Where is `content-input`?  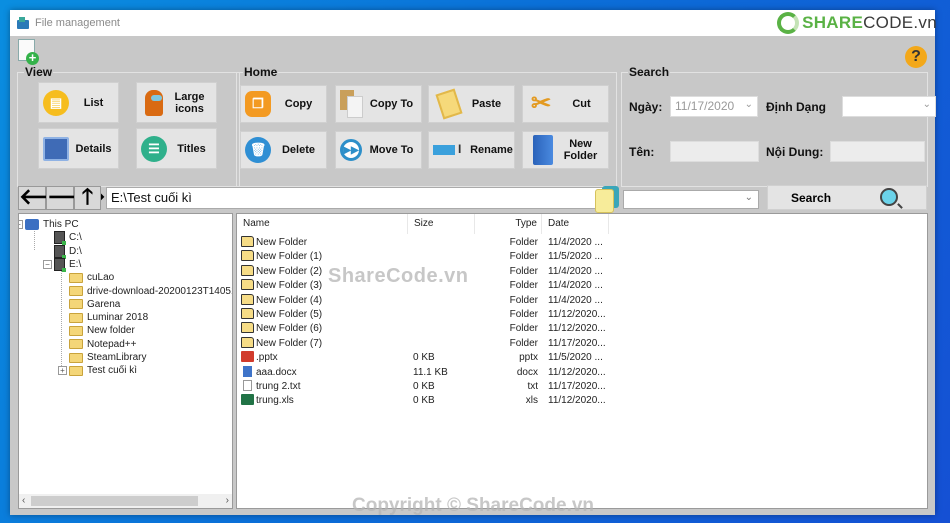
content-input is located at coordinates (877, 151).